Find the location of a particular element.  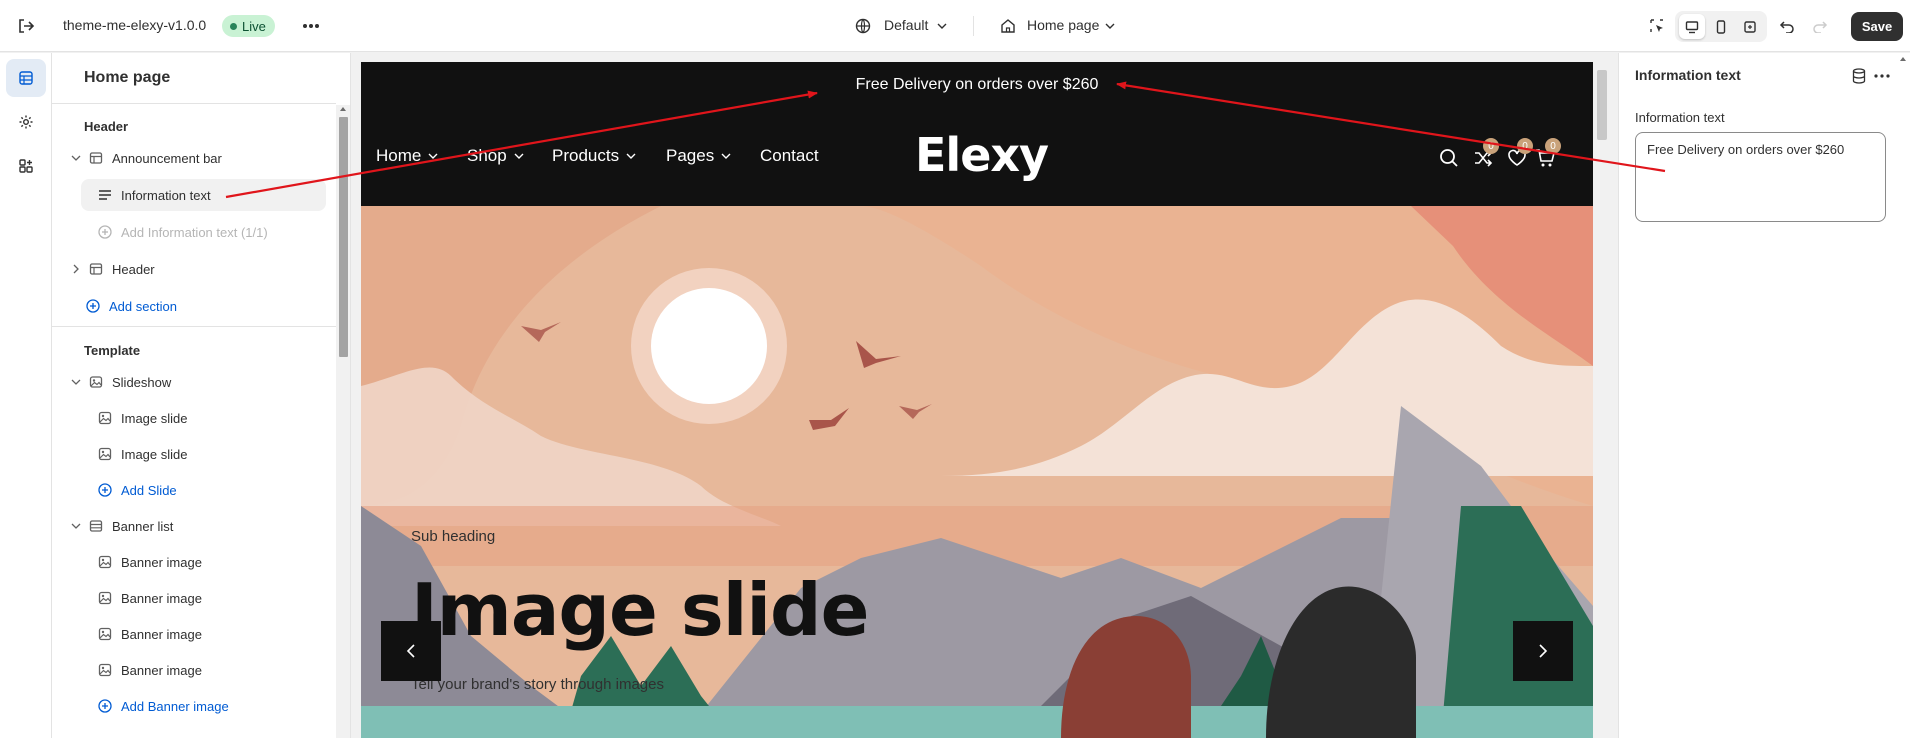

undo-icon is located at coordinates (1787, 26).